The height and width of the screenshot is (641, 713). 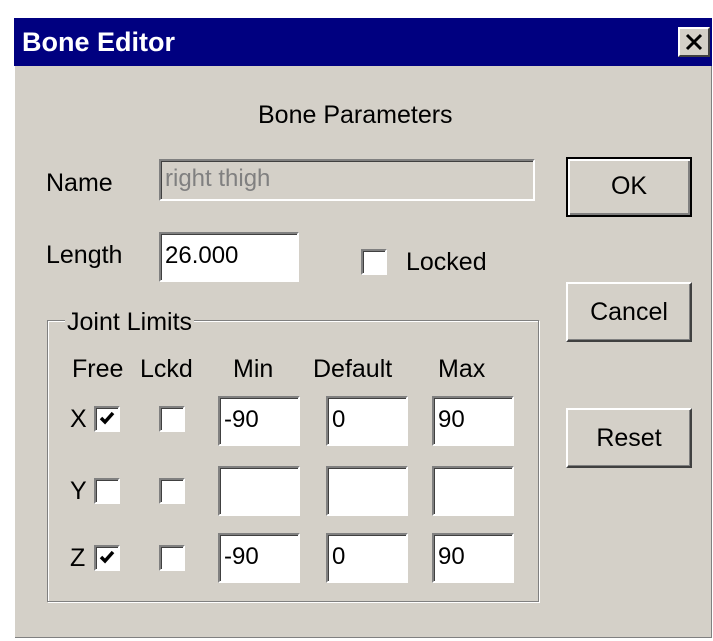 What do you see at coordinates (172, 558) in the screenshot?
I see `z-locked-checkbox` at bounding box center [172, 558].